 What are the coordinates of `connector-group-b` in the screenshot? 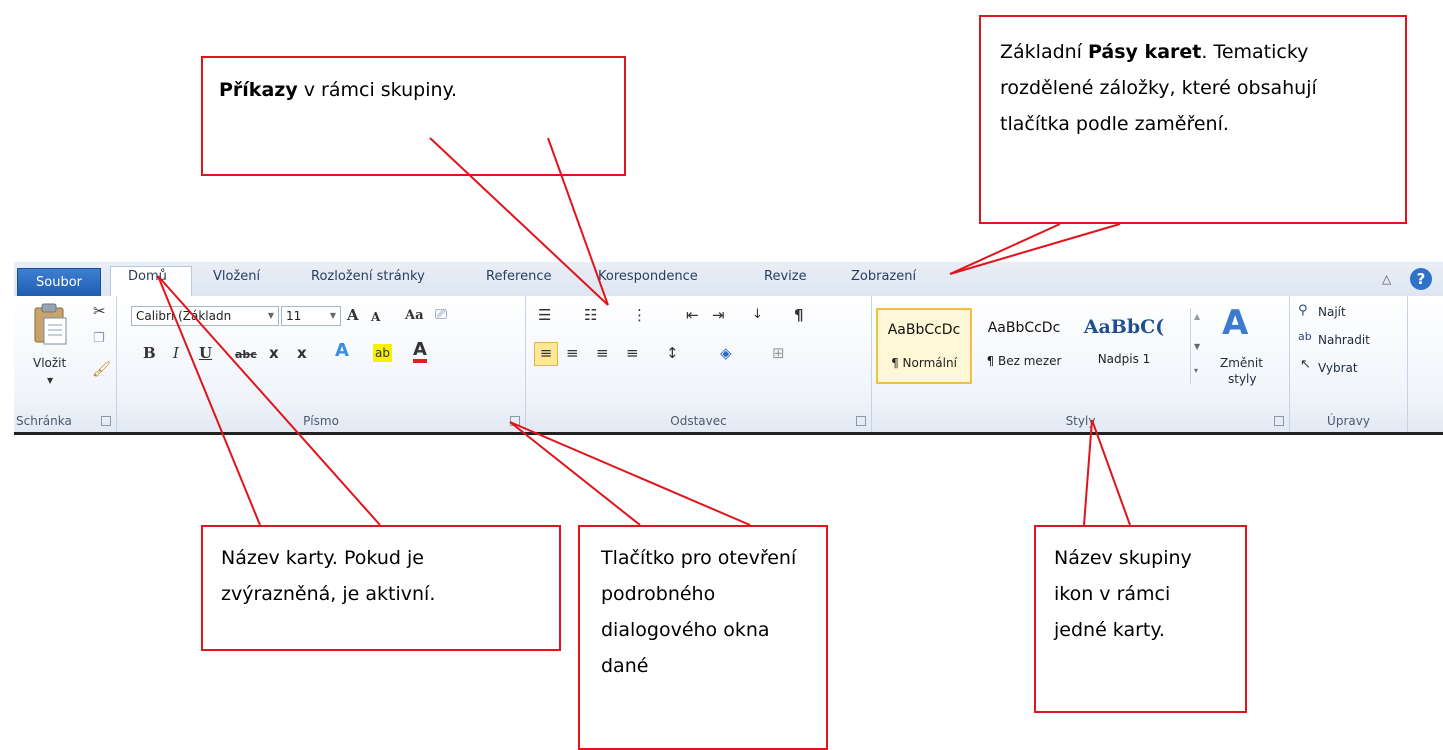 It's located at (1111, 472).